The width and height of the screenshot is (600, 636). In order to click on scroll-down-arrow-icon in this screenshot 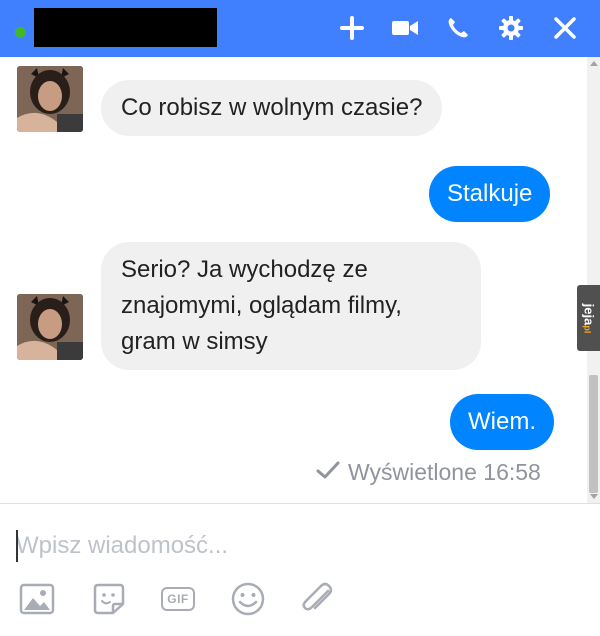, I will do `click(594, 496)`.